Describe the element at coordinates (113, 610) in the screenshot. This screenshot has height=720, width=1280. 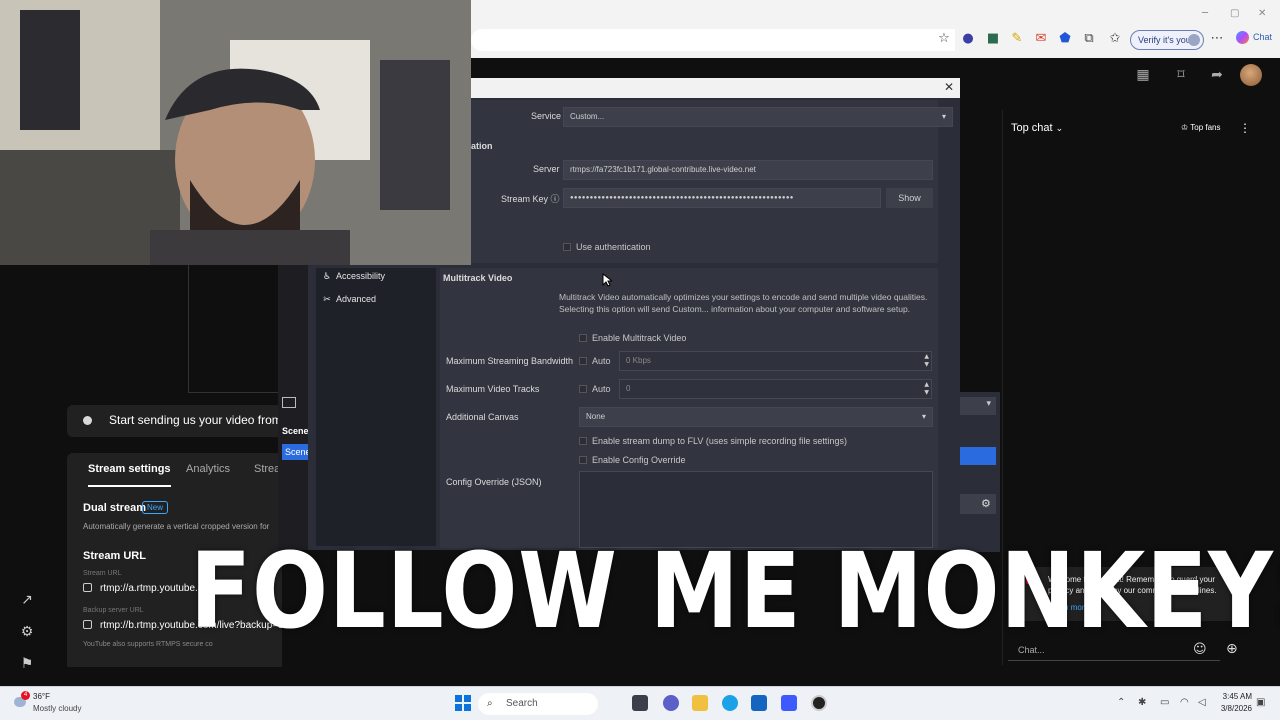
I see `backup-url-label: Backup server URL` at that location.